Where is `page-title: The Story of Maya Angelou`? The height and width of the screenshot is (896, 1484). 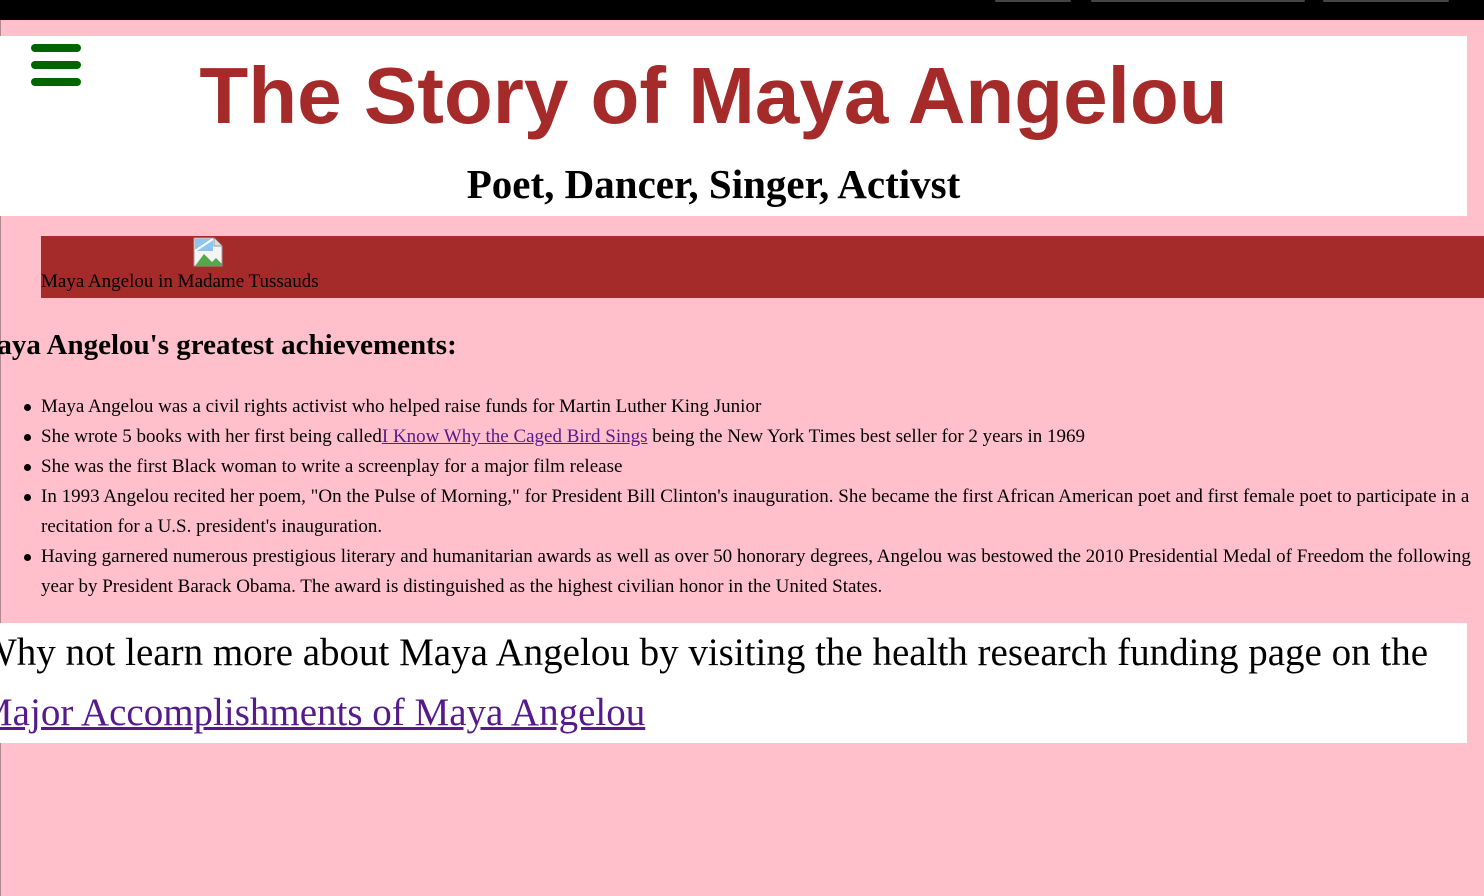 page-title: The Story of Maya Angelou is located at coordinates (713, 95).